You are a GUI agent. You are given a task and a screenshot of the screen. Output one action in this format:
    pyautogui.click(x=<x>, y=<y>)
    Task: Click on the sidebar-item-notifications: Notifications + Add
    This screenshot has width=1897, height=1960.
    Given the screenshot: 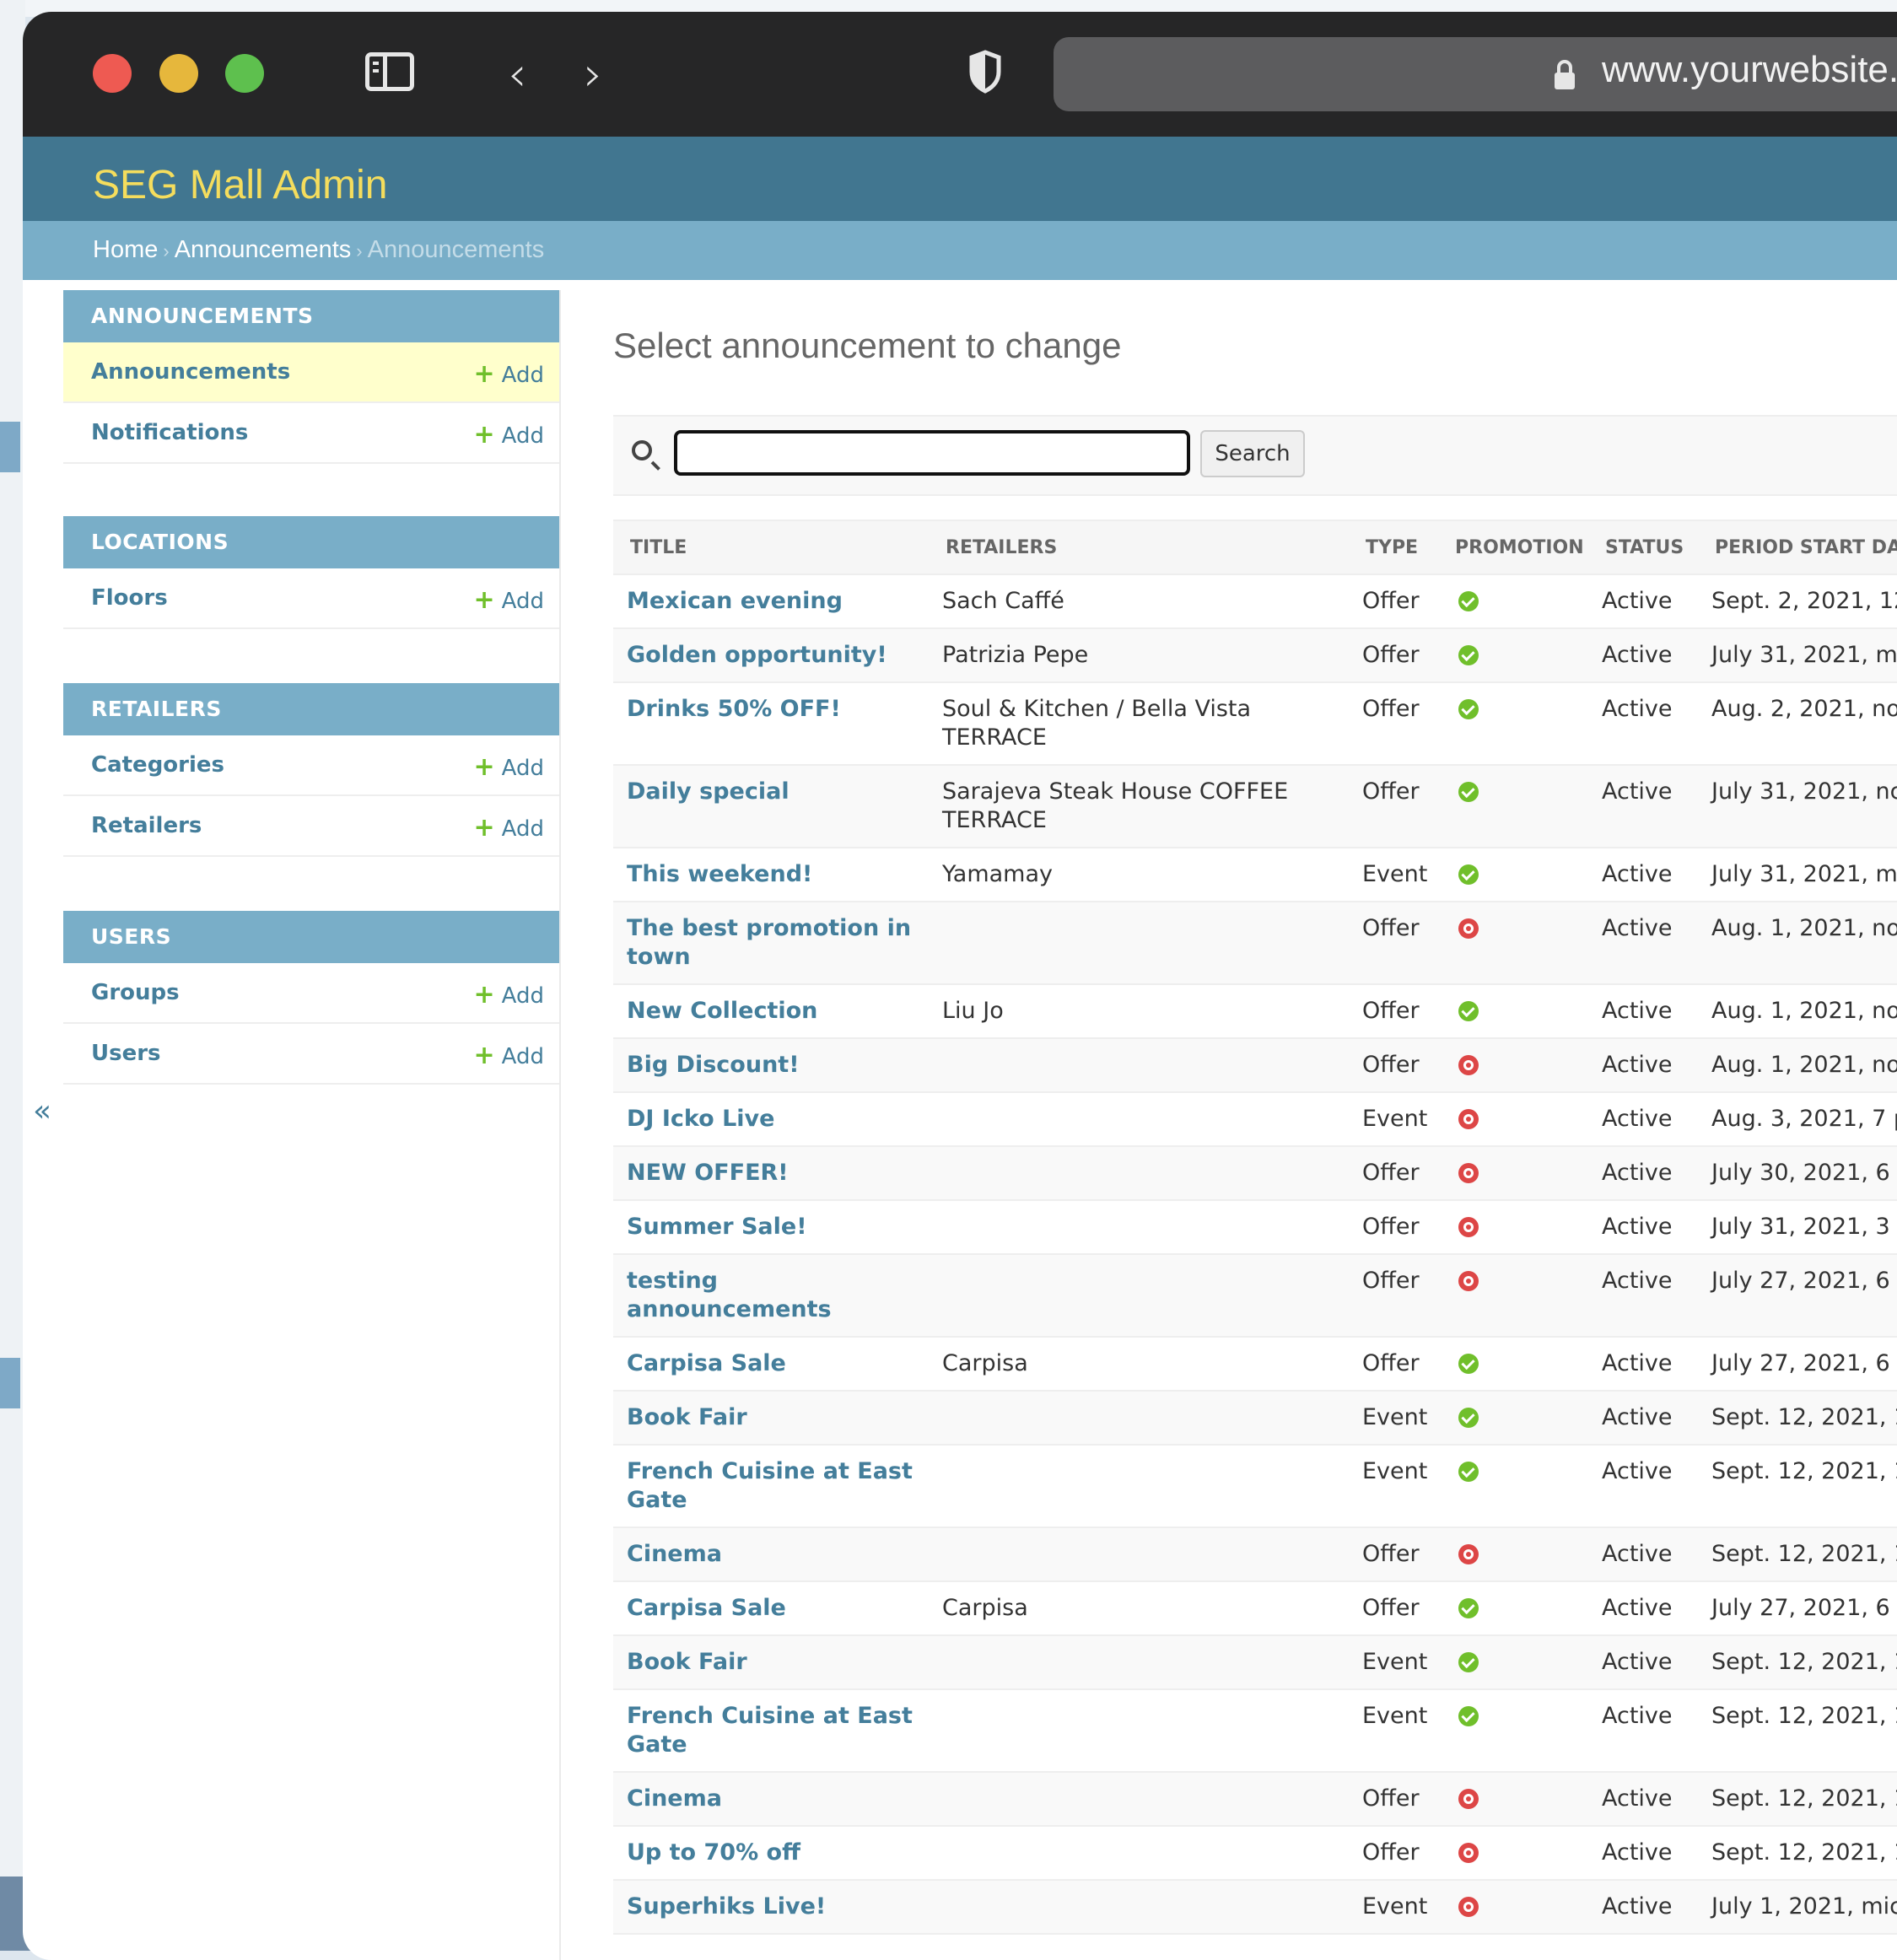 What is the action you would take?
    pyautogui.click(x=311, y=434)
    